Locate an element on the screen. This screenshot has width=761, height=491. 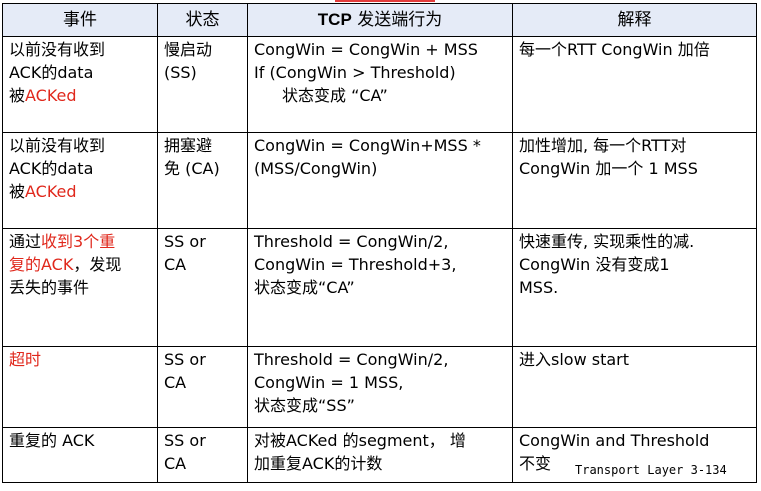
action-line: If (CongWin > Threshold) is located at coordinates (355, 72).